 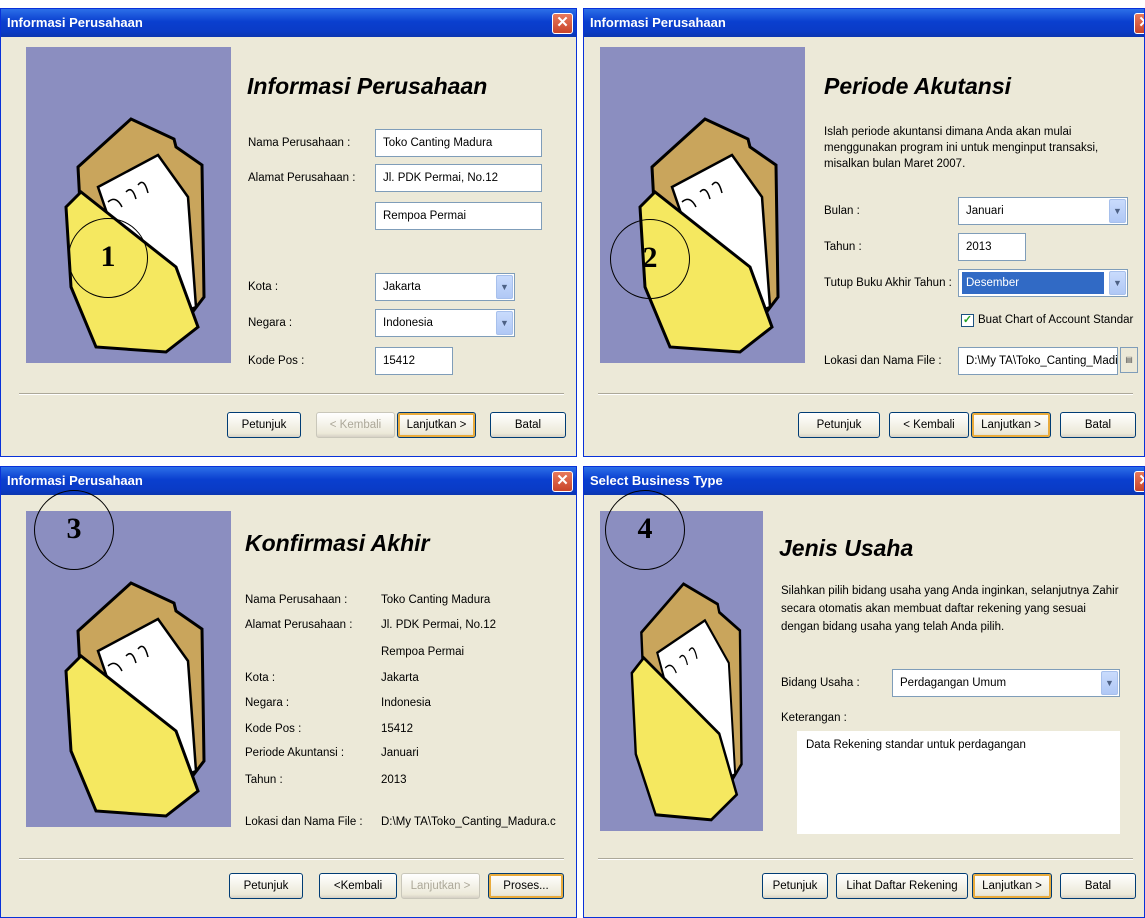 What do you see at coordinates (846, 548) in the screenshot?
I see `page-heading: Jenis Usaha` at bounding box center [846, 548].